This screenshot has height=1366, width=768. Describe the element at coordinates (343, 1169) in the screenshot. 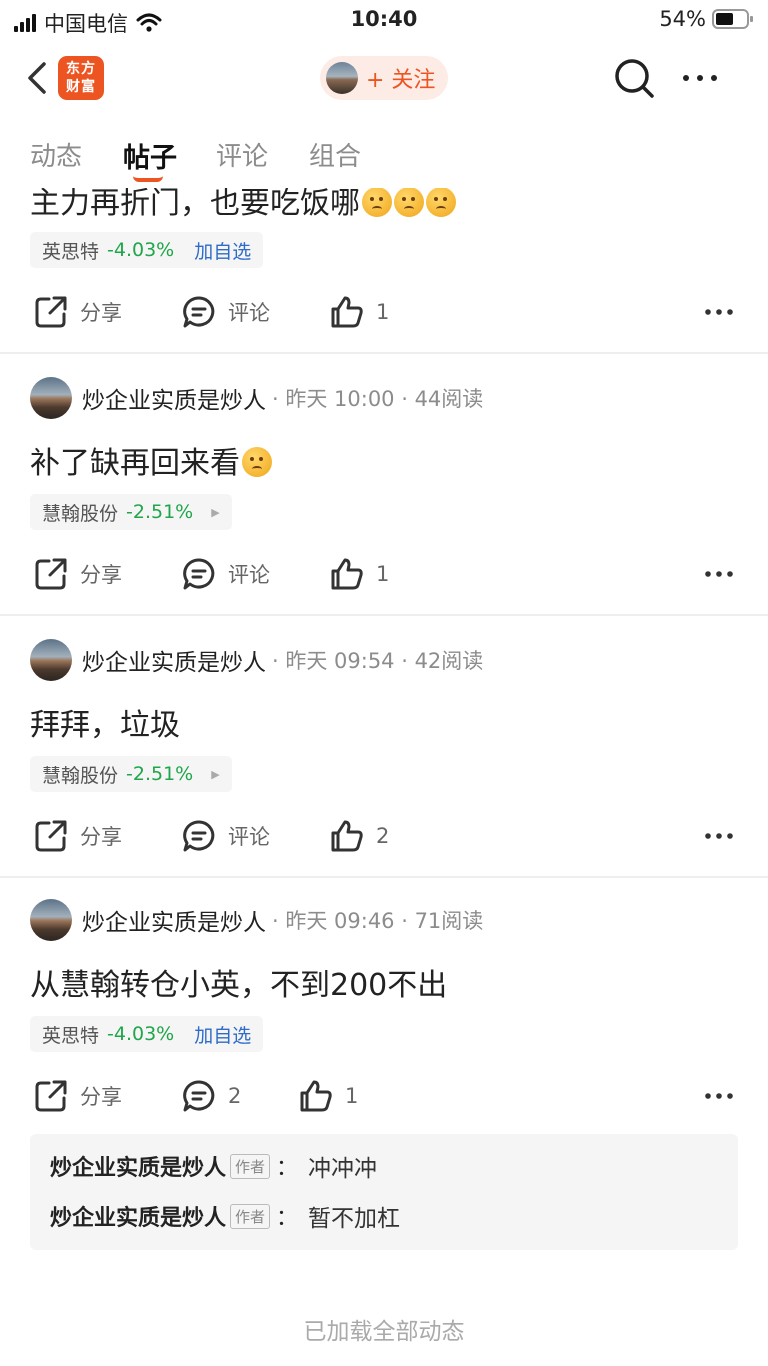

I see `reply-text: 冲冲冲` at that location.